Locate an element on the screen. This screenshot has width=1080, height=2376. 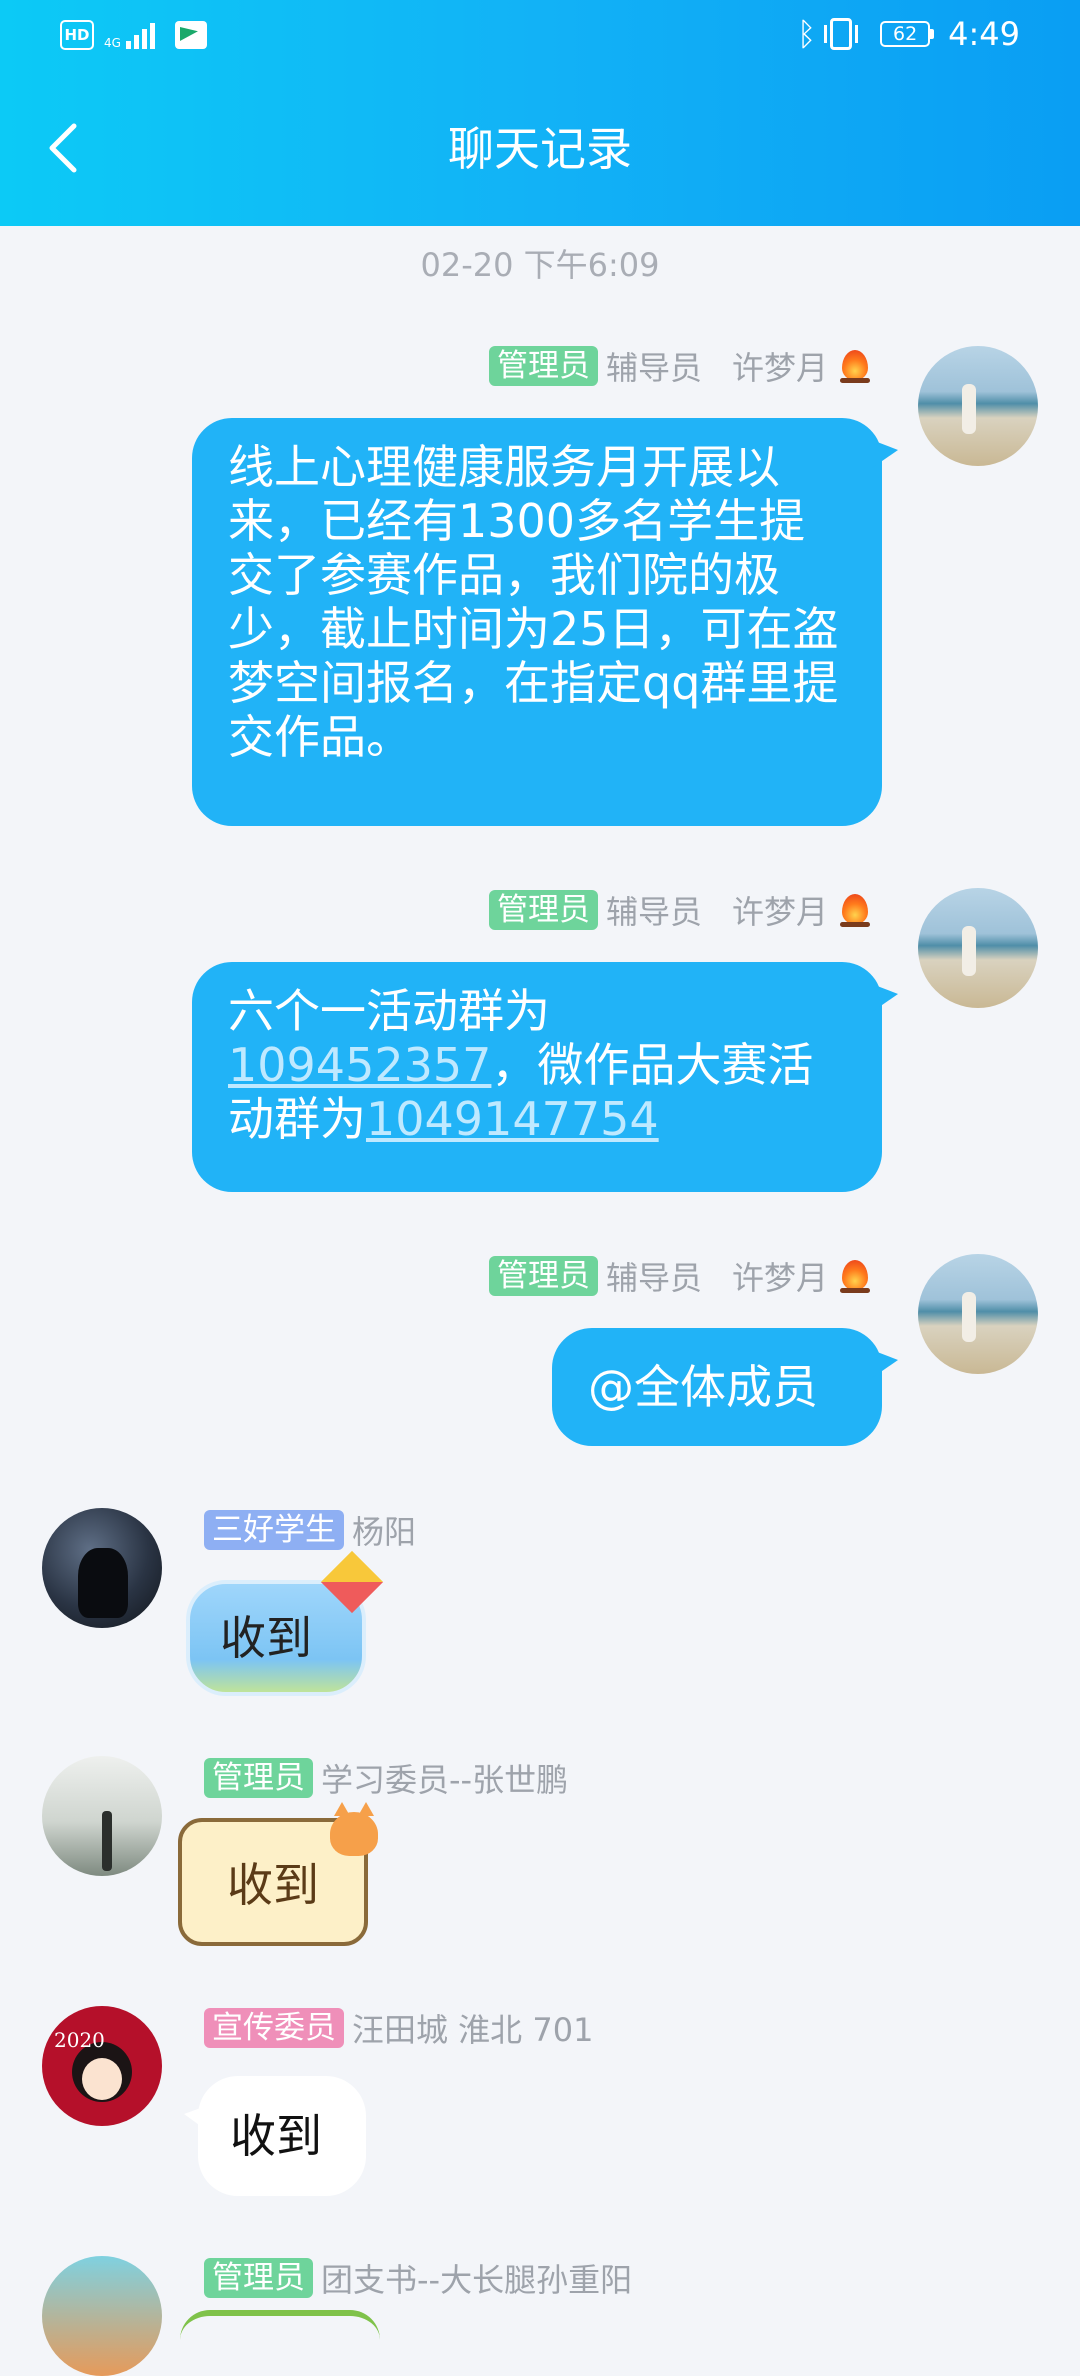
signal-icon: 4G is located at coordinates (129, 35).